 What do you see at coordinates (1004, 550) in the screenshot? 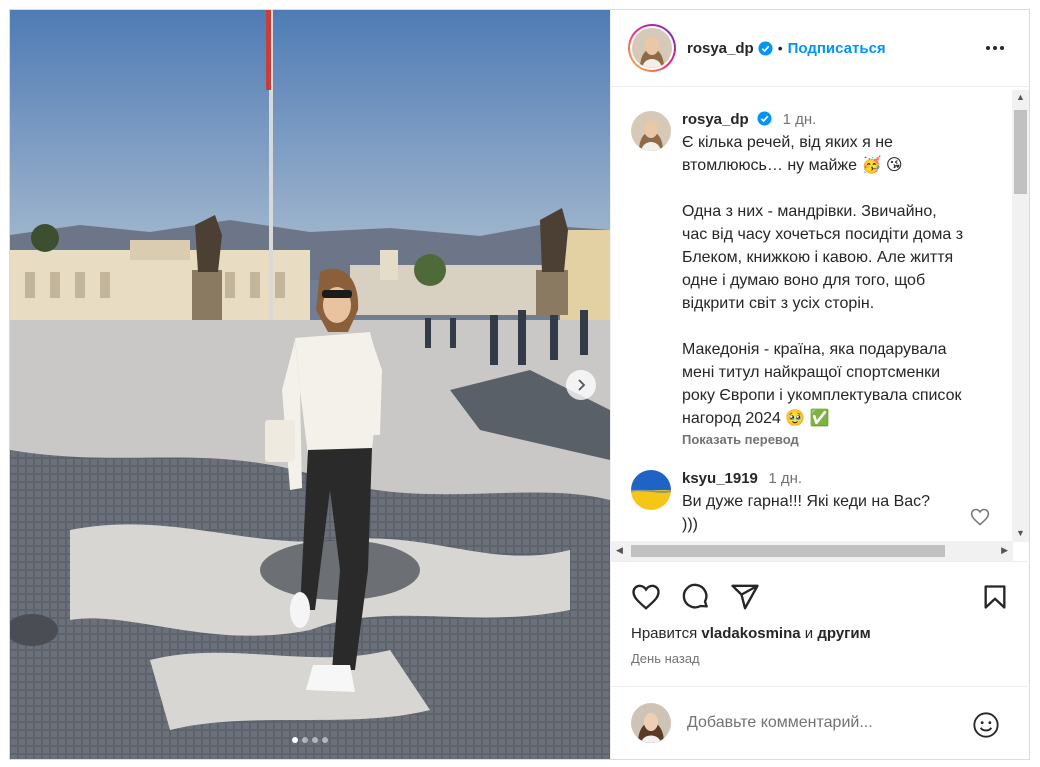
I see `scroll-right-icon: ▶` at bounding box center [1004, 550].